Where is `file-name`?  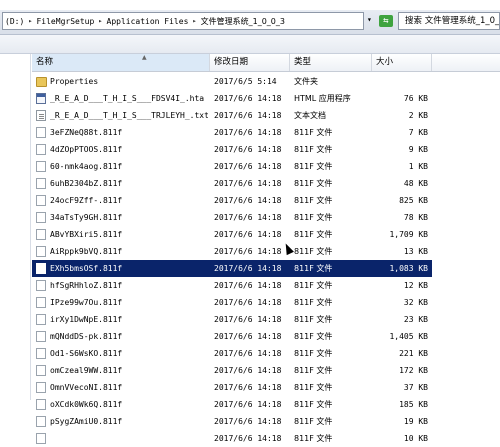
file-name is located at coordinates (129, 438).